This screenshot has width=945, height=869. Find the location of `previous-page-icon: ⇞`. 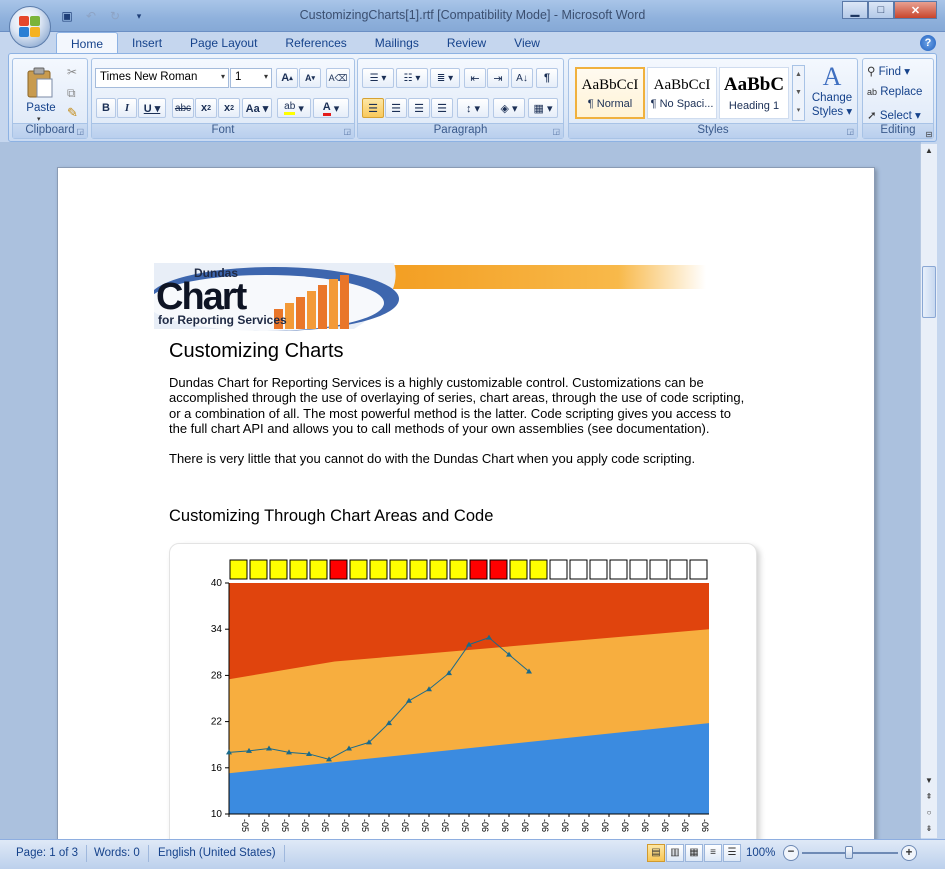

previous-page-icon: ⇞ is located at coordinates (929, 799).